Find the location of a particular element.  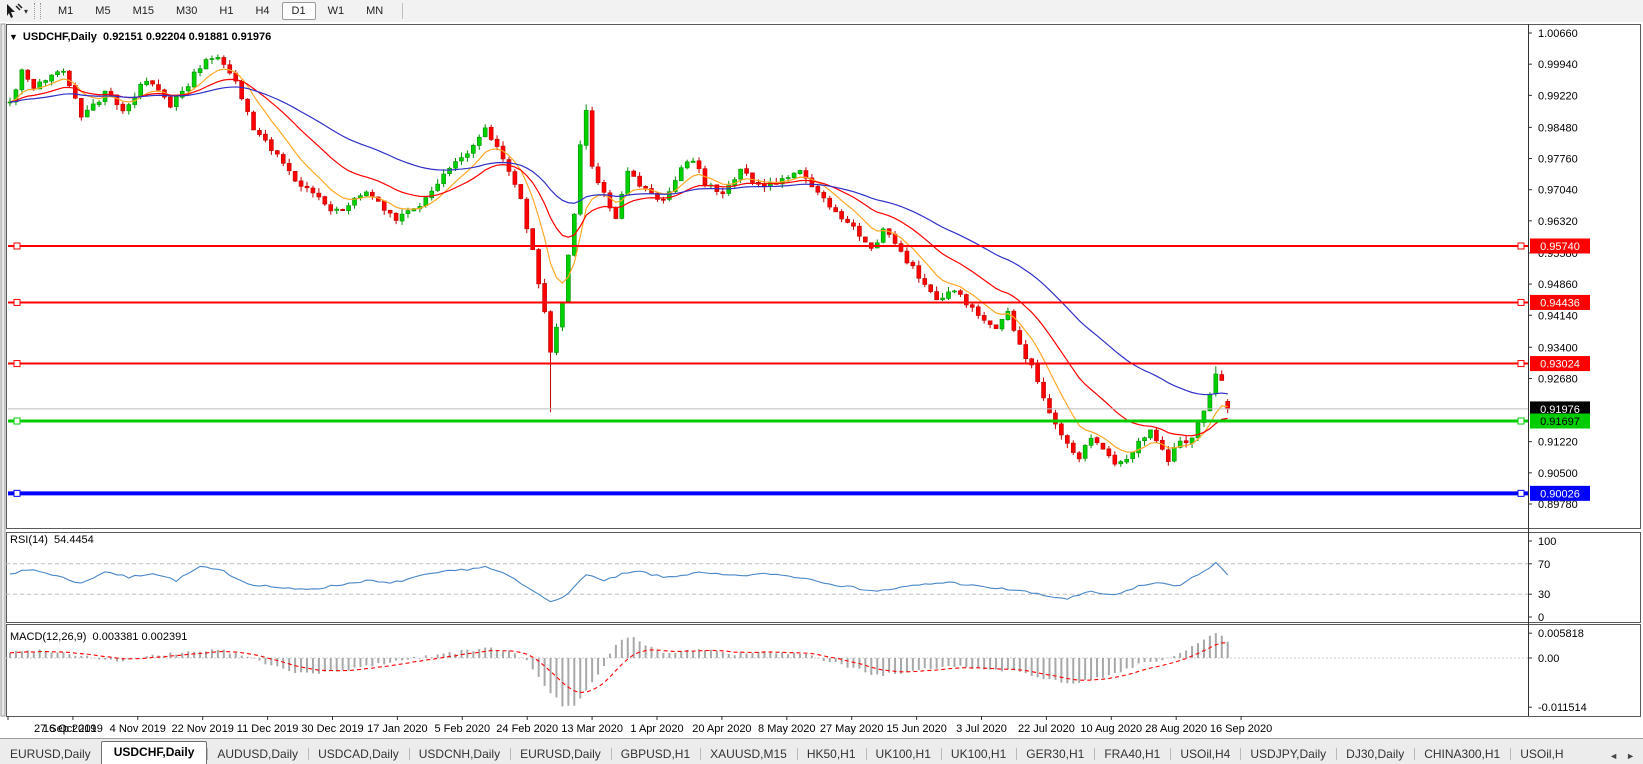

chart-tab-usdjpy-daily: USDJPY,Daily is located at coordinates (1288, 754).